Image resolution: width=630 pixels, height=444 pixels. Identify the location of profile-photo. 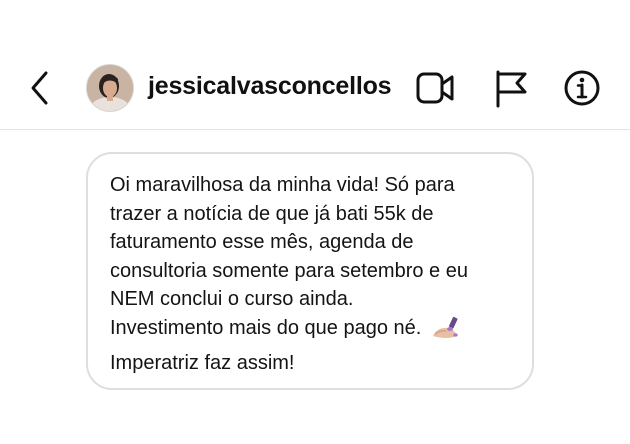
(110, 88).